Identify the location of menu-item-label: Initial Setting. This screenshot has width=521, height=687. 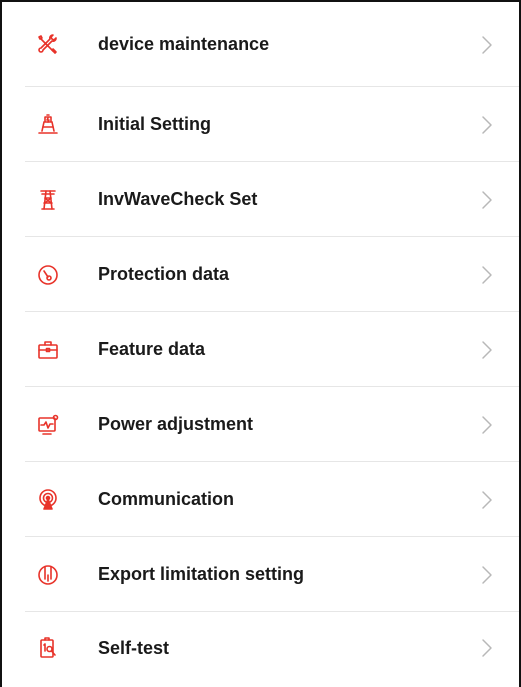
(155, 124).